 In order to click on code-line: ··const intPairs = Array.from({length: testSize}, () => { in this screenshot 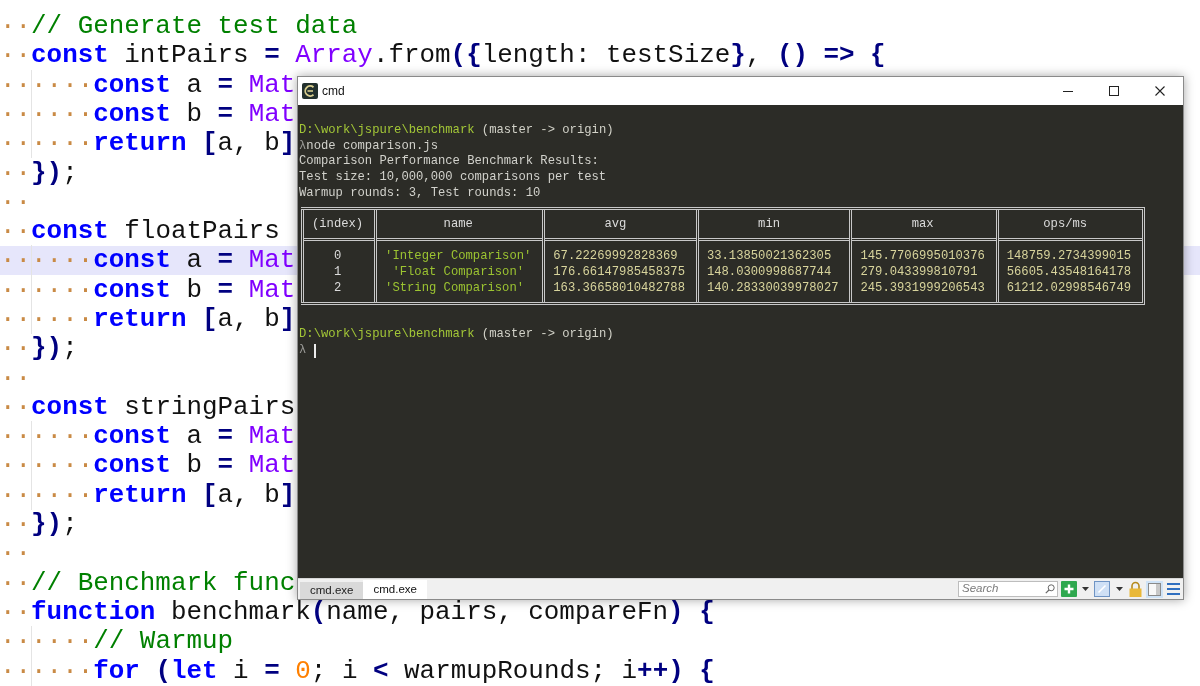, I will do `click(443, 55)`.